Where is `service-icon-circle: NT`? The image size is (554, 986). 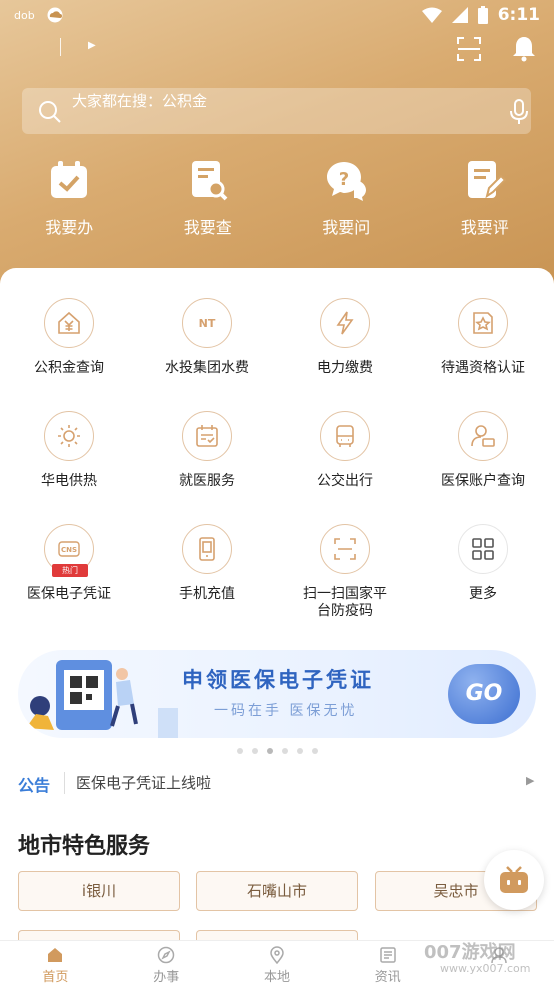
service-icon-circle: NT is located at coordinates (207, 323).